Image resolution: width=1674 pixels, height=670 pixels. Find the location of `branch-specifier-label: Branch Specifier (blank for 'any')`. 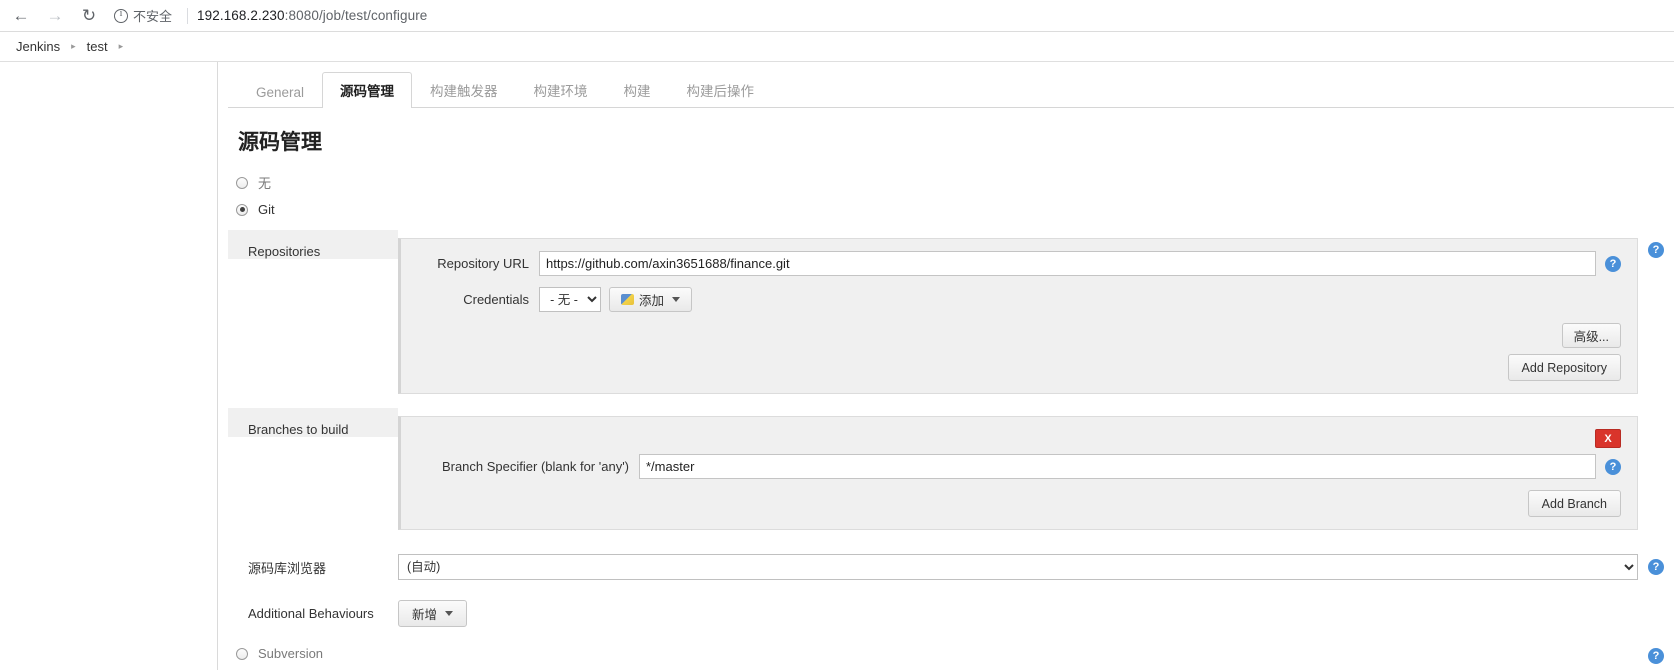

branch-specifier-label: Branch Specifier (blank for 'any') is located at coordinates (535, 466).